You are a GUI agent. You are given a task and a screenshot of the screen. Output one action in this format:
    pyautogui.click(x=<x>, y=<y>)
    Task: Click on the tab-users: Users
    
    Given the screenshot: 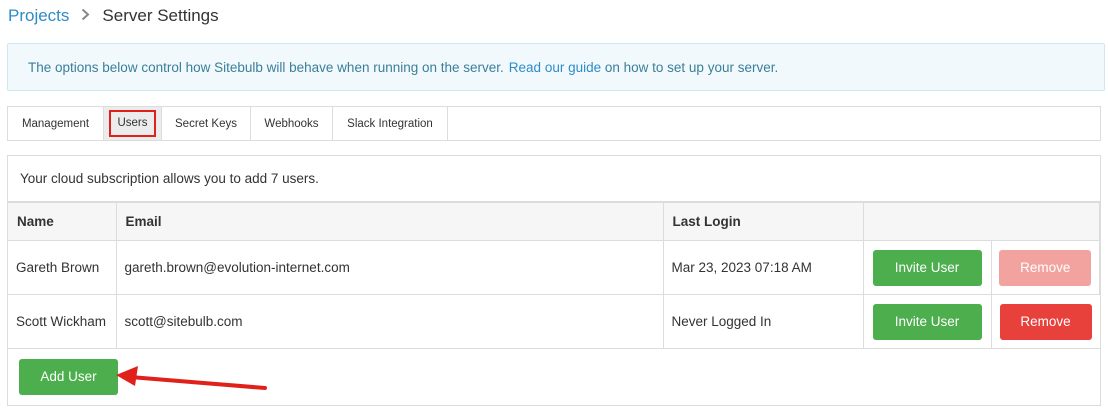 What is the action you would take?
    pyautogui.click(x=133, y=123)
    